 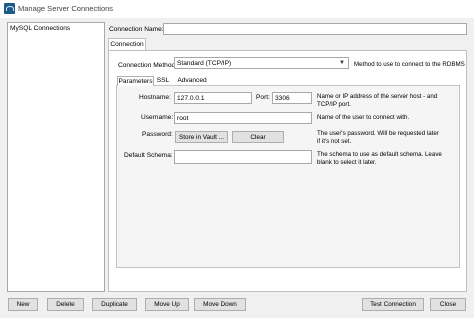 What do you see at coordinates (220, 304) in the screenshot?
I see `move-down-button: Move Down` at bounding box center [220, 304].